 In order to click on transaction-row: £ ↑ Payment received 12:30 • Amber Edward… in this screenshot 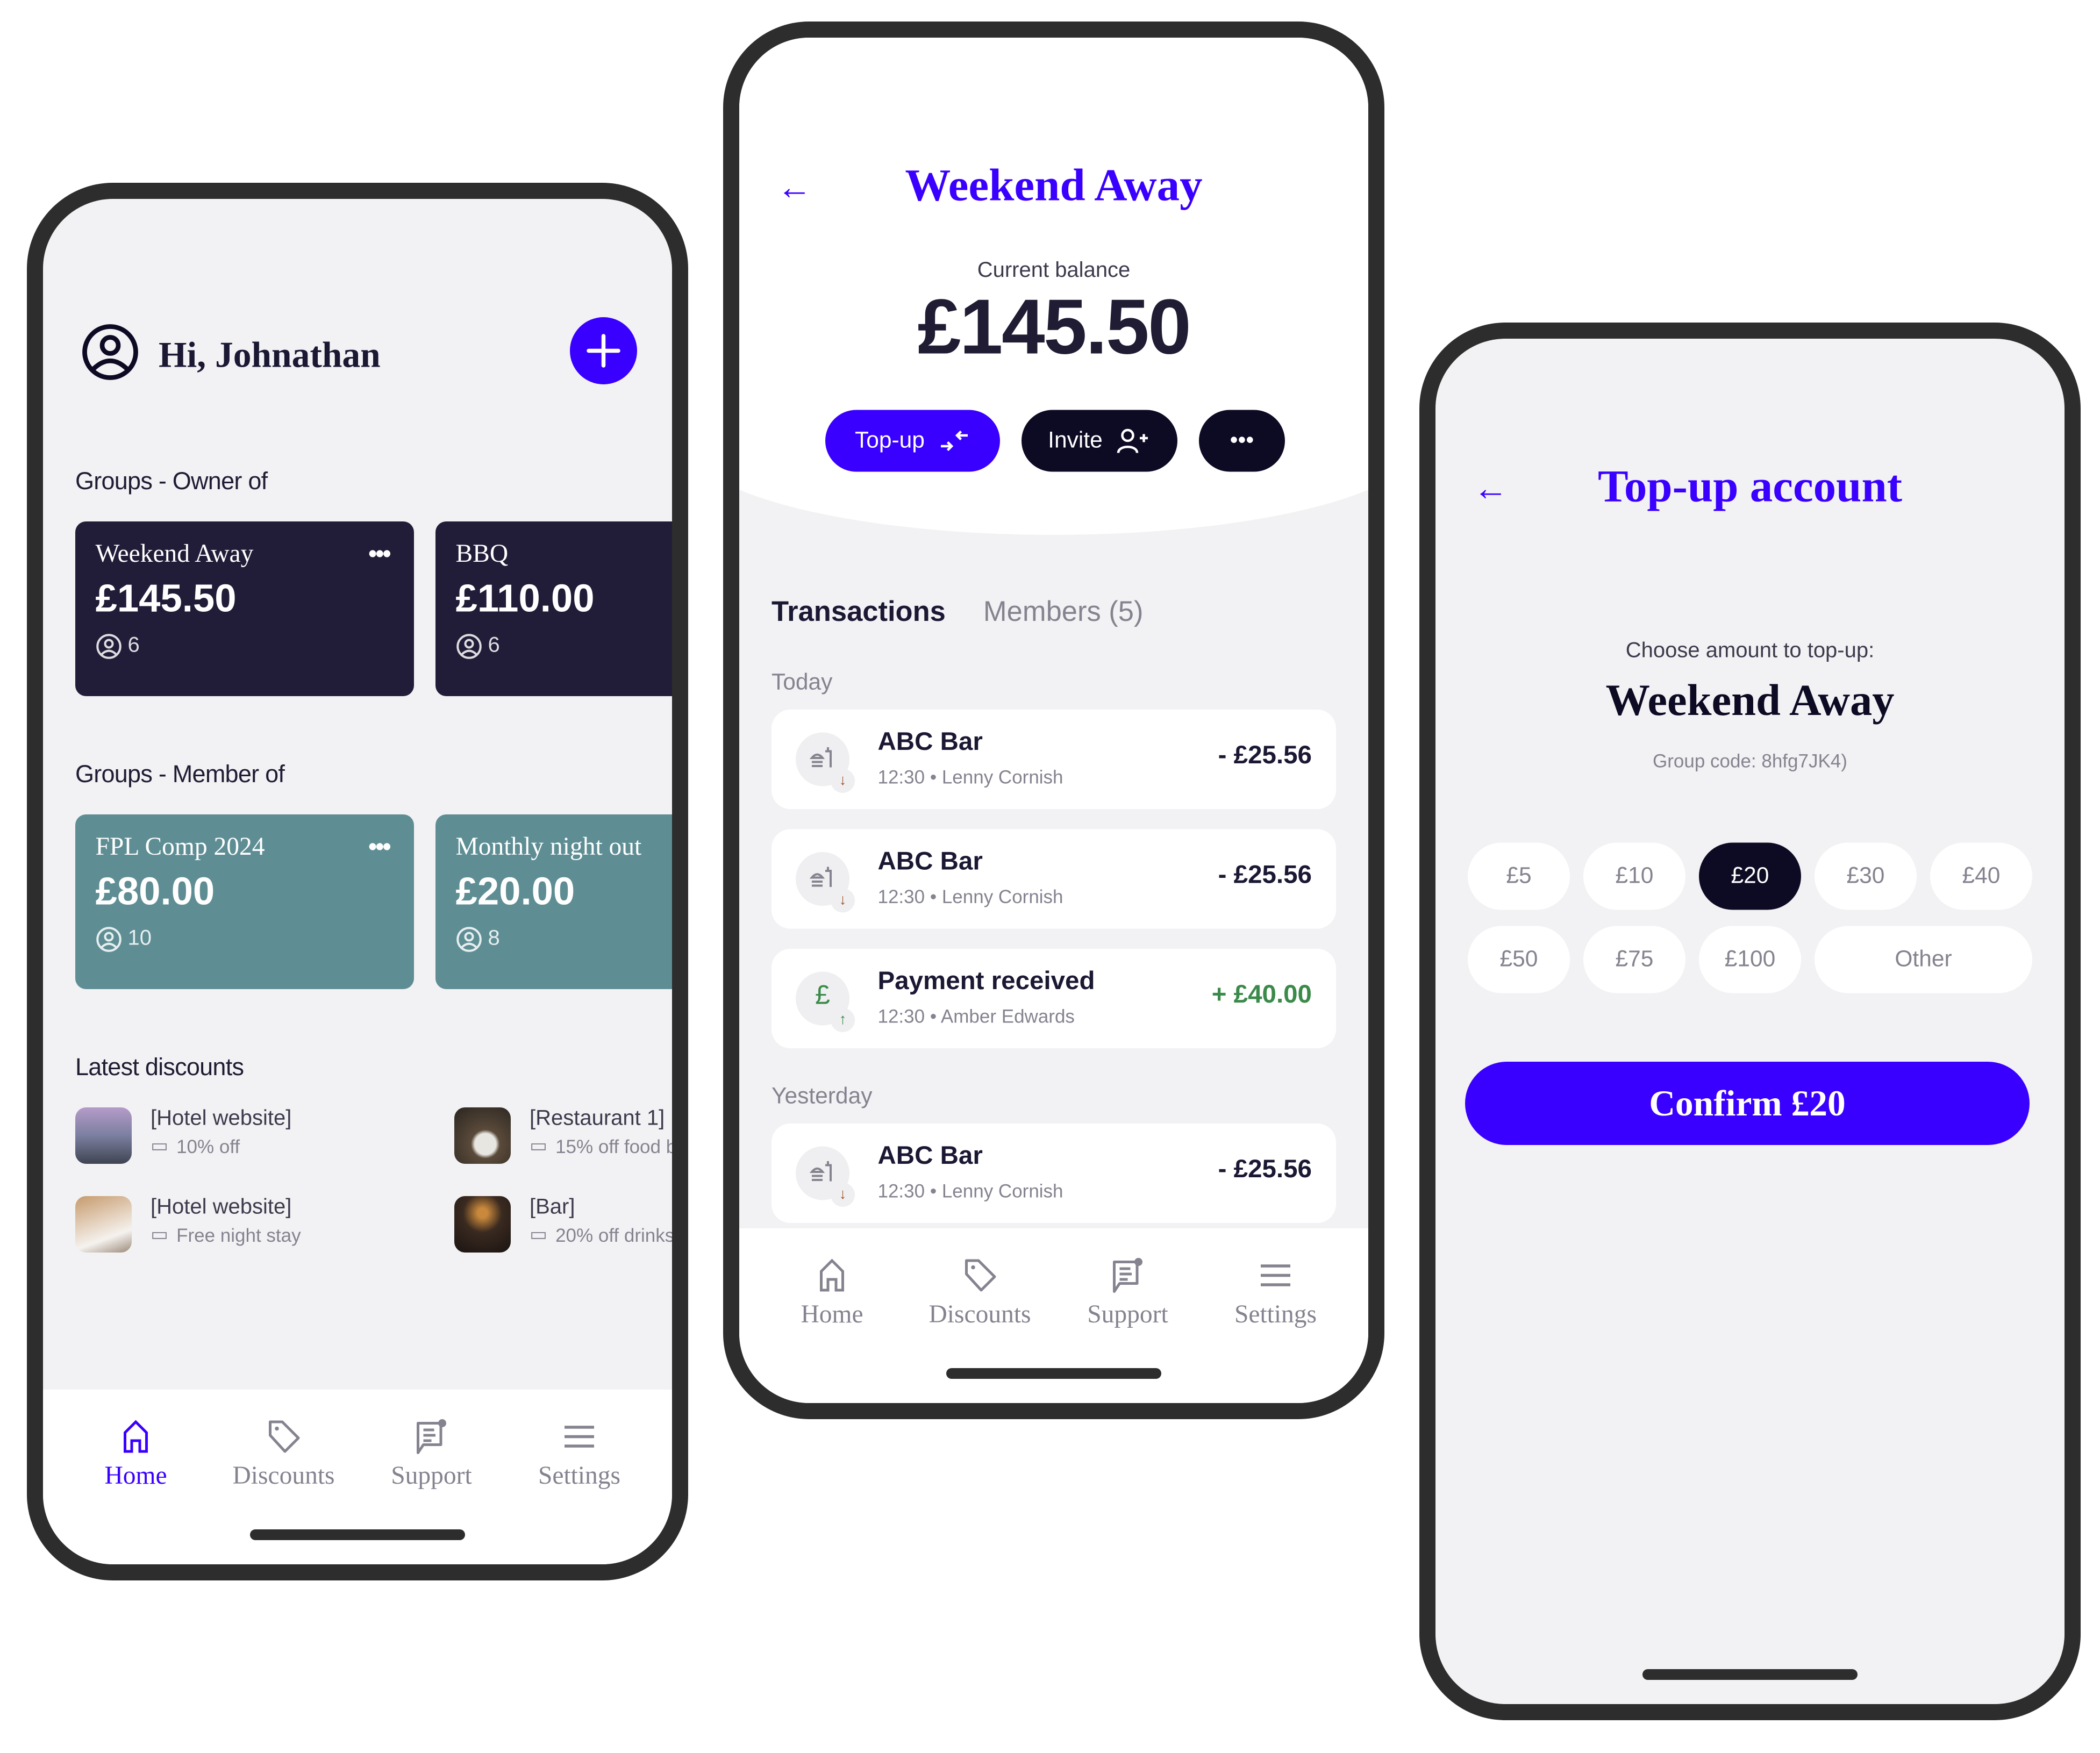, I will do `click(1054, 998)`.